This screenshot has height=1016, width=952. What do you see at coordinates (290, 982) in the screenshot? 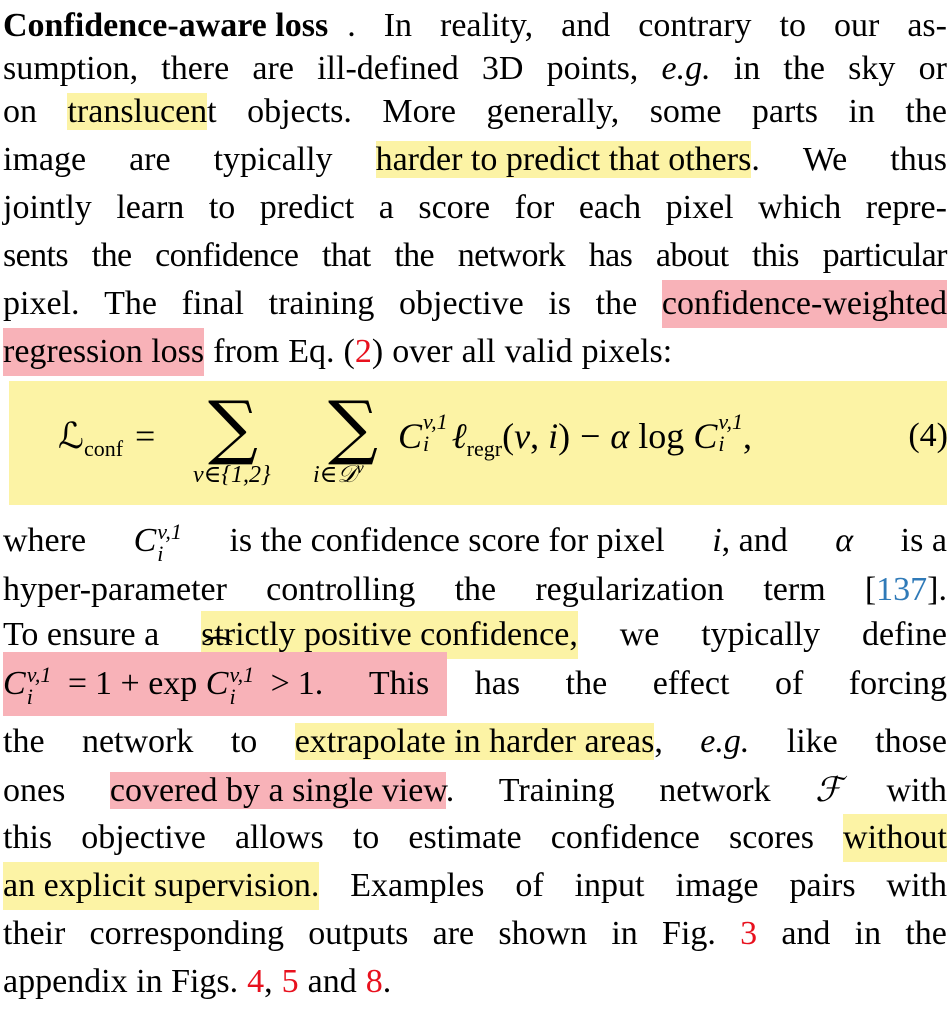
I see `figure-ref-link: 5` at bounding box center [290, 982].